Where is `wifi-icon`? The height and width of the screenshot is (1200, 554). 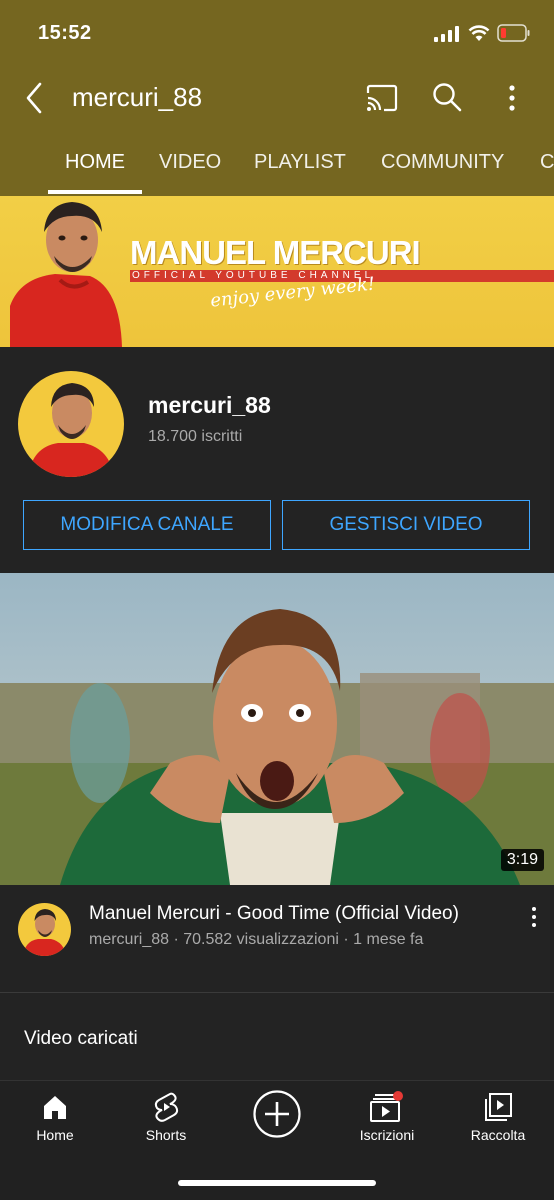
wifi-icon is located at coordinates (479, 33).